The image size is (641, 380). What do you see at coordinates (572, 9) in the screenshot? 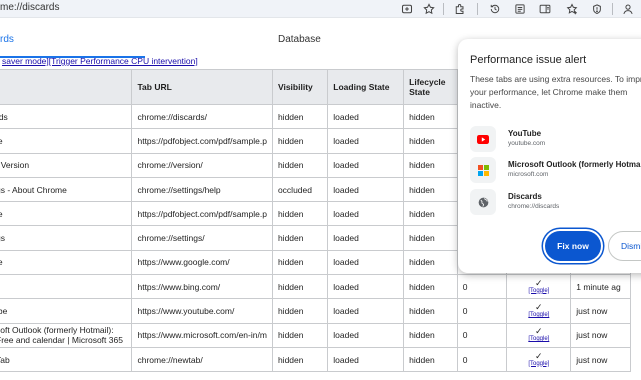
I see `bookmarks-icon` at bounding box center [572, 9].